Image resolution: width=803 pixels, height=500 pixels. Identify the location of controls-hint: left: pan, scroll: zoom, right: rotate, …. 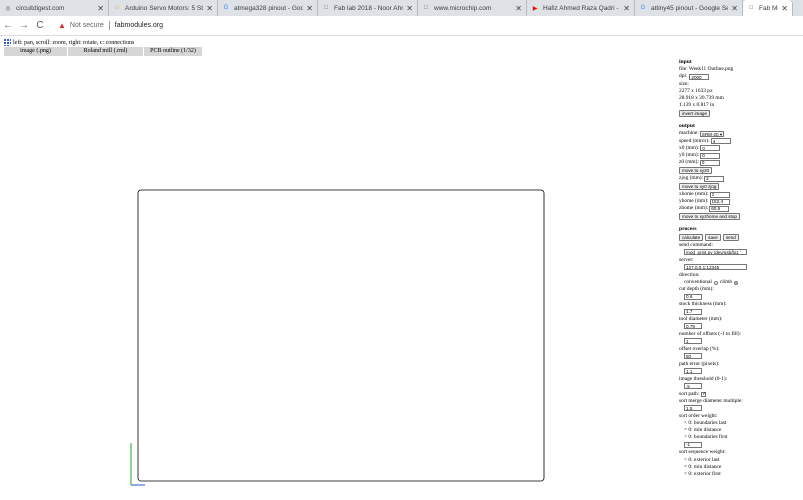
(69, 42).